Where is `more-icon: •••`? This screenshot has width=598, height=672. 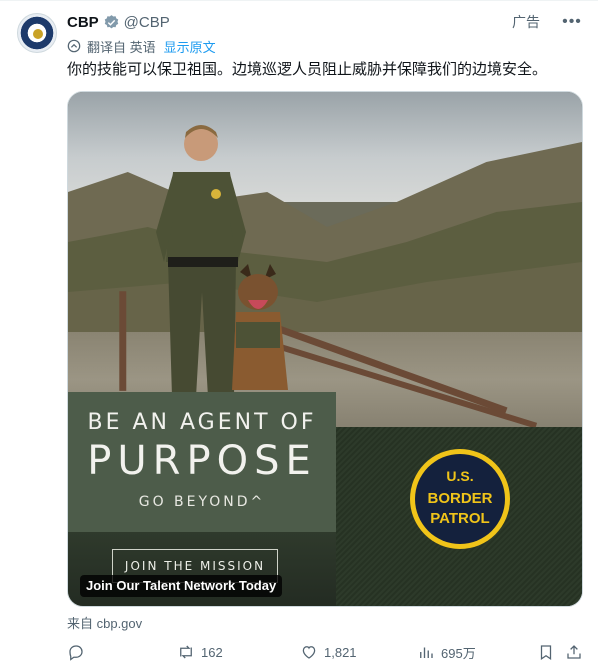
more-icon: ••• is located at coordinates (572, 22).